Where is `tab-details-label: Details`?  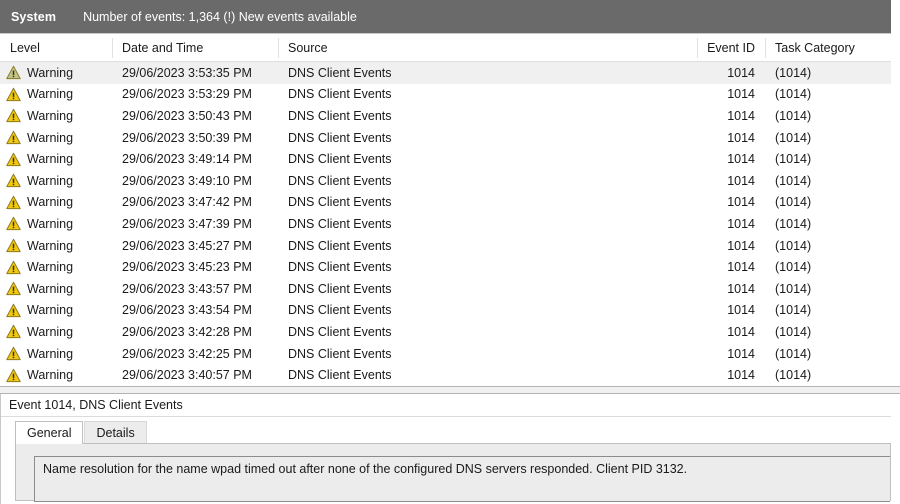 tab-details-label: Details is located at coordinates (115, 433).